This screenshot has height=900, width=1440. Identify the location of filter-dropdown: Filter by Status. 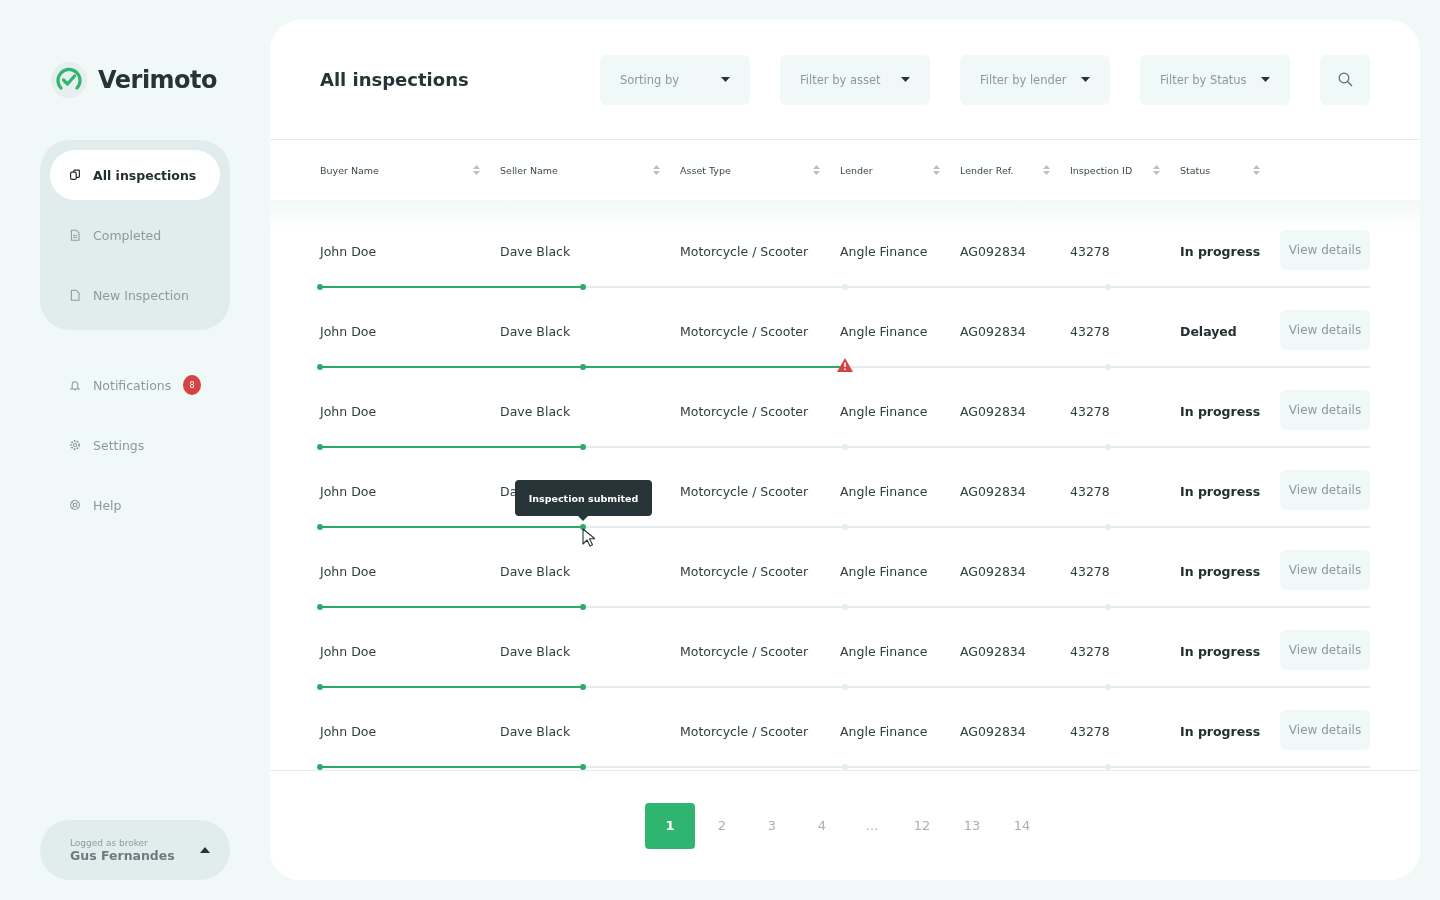
(1215, 79).